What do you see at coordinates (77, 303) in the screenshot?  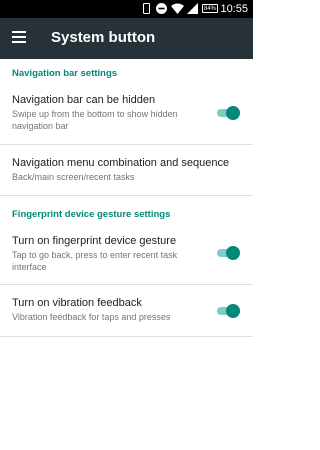 I see `setting-title: Turn on vibration feedback` at bounding box center [77, 303].